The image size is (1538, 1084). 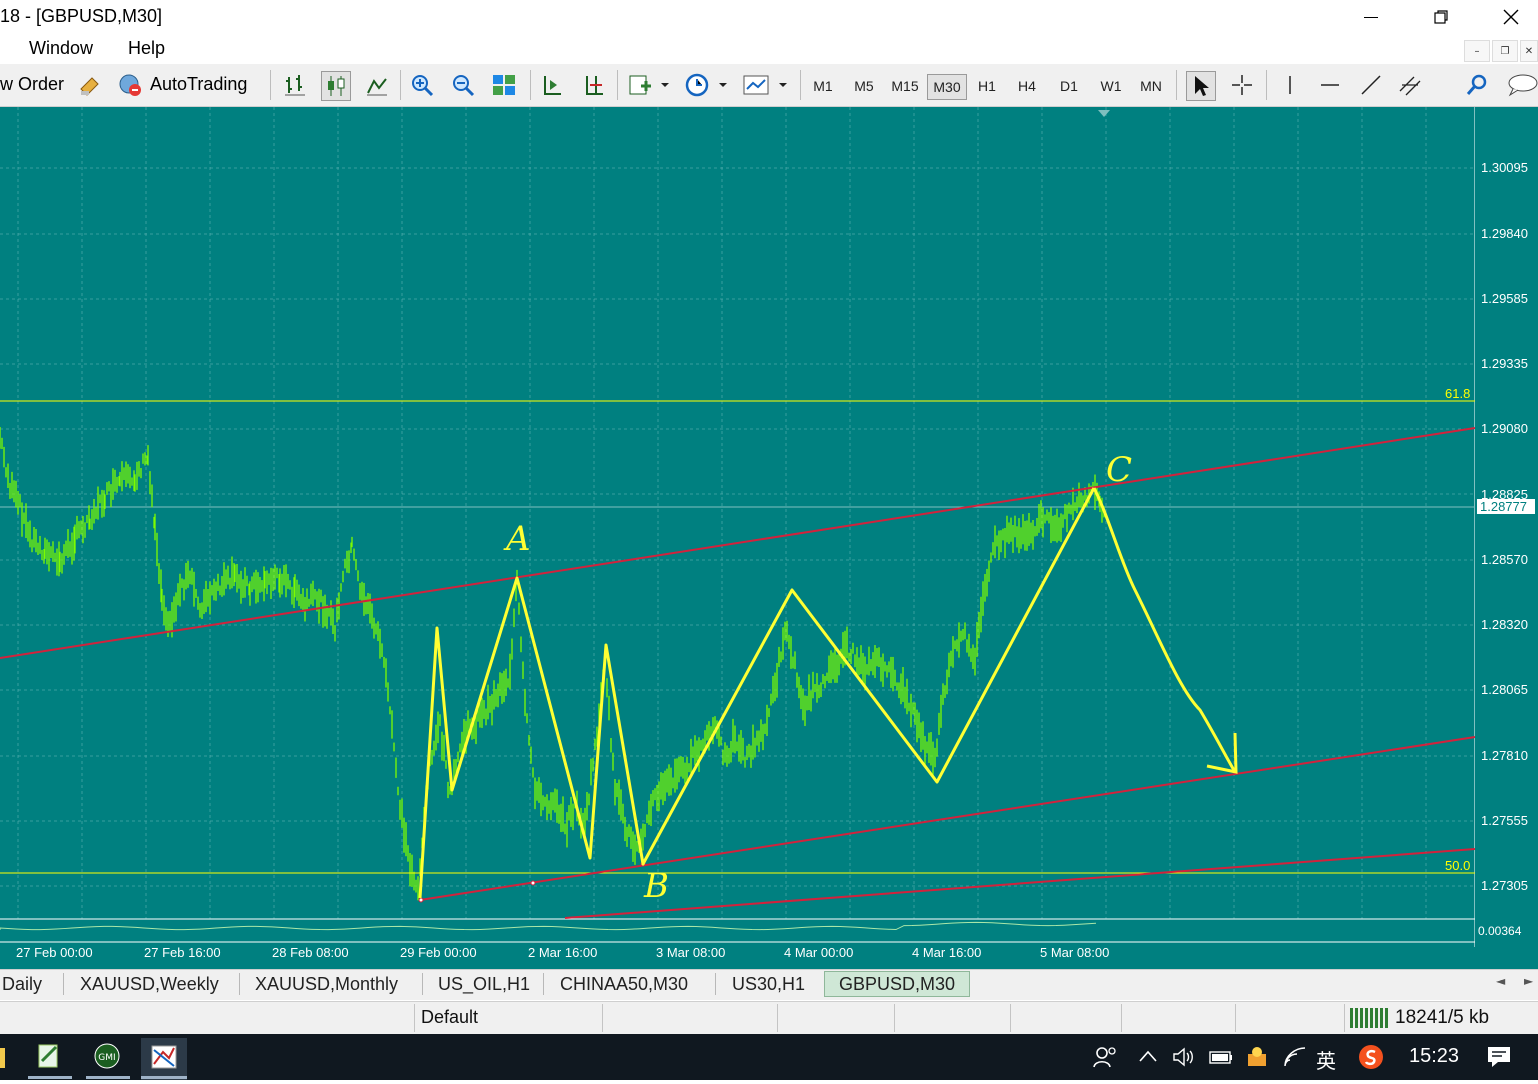 What do you see at coordinates (1326, 1059) in the screenshot?
I see `ime-indicator: 英` at bounding box center [1326, 1059].